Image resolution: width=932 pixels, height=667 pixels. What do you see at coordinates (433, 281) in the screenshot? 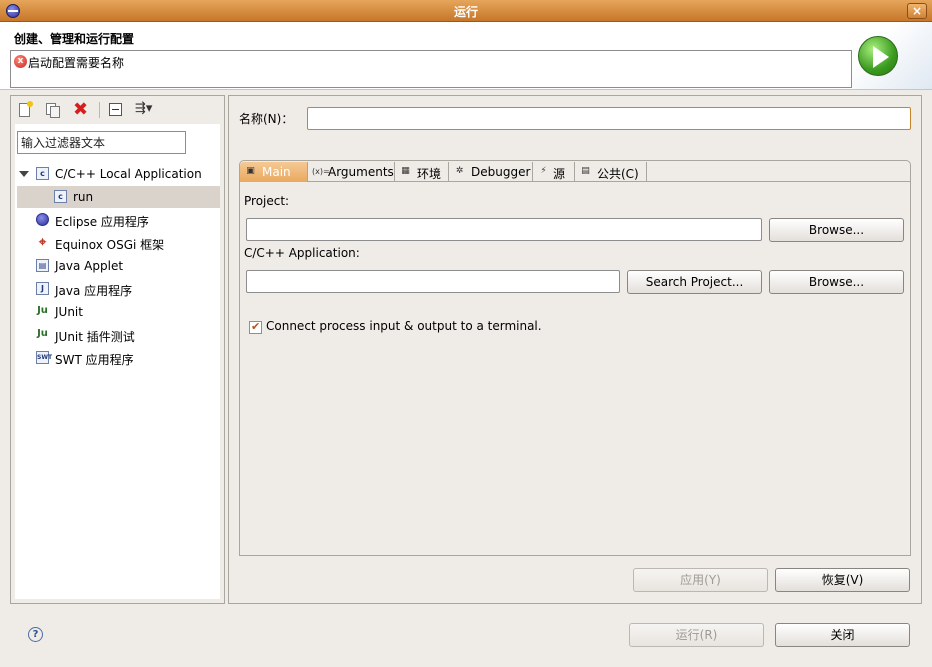
I see `application-input` at bounding box center [433, 281].